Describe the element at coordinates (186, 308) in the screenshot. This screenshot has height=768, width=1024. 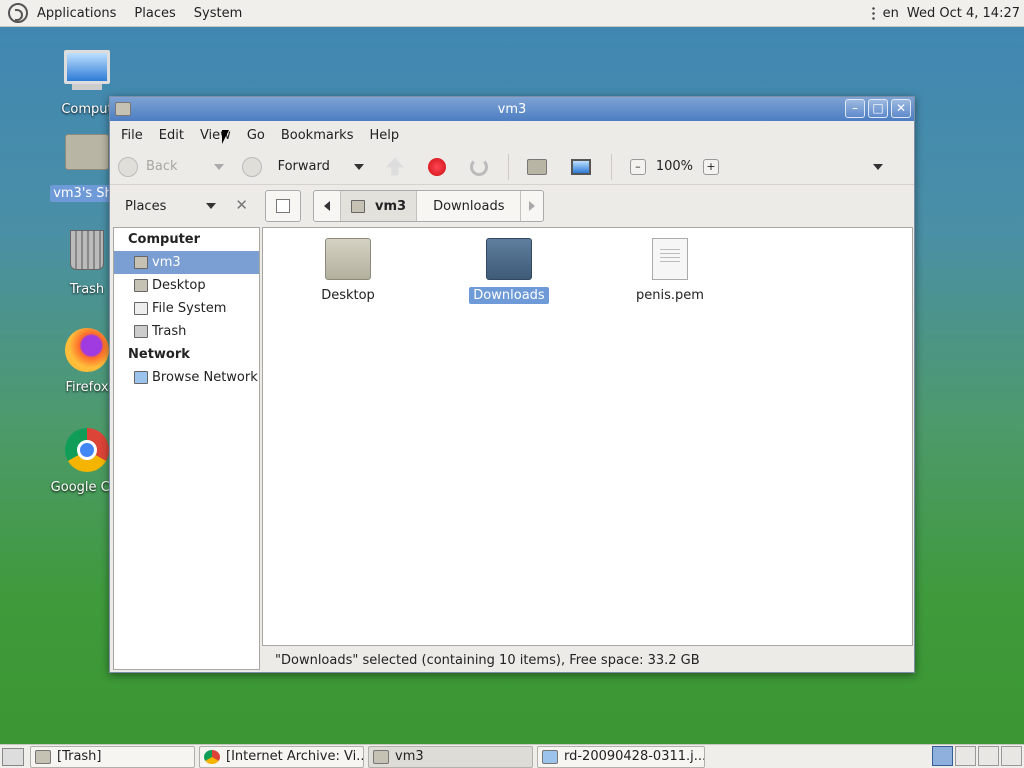
I see `sidebar-item-file-system: File System` at that location.